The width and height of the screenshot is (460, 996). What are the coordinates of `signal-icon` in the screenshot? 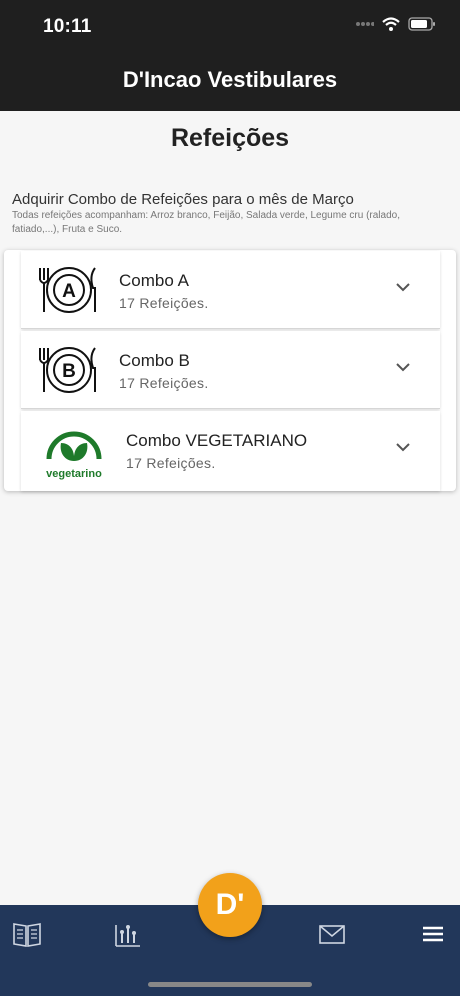 It's located at (365, 24).